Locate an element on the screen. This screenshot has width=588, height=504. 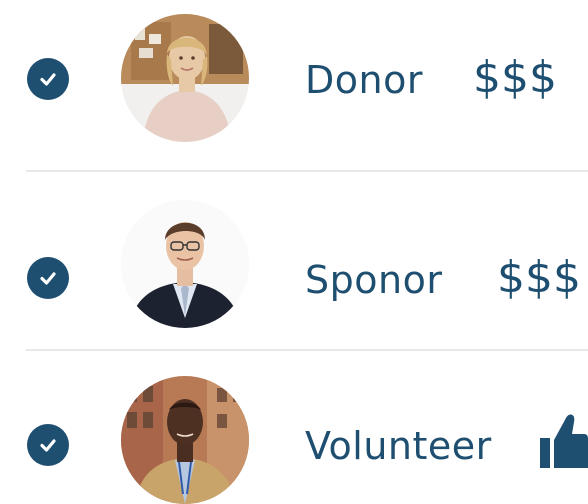
list-item-label: Volunteer is located at coordinates (398, 446).